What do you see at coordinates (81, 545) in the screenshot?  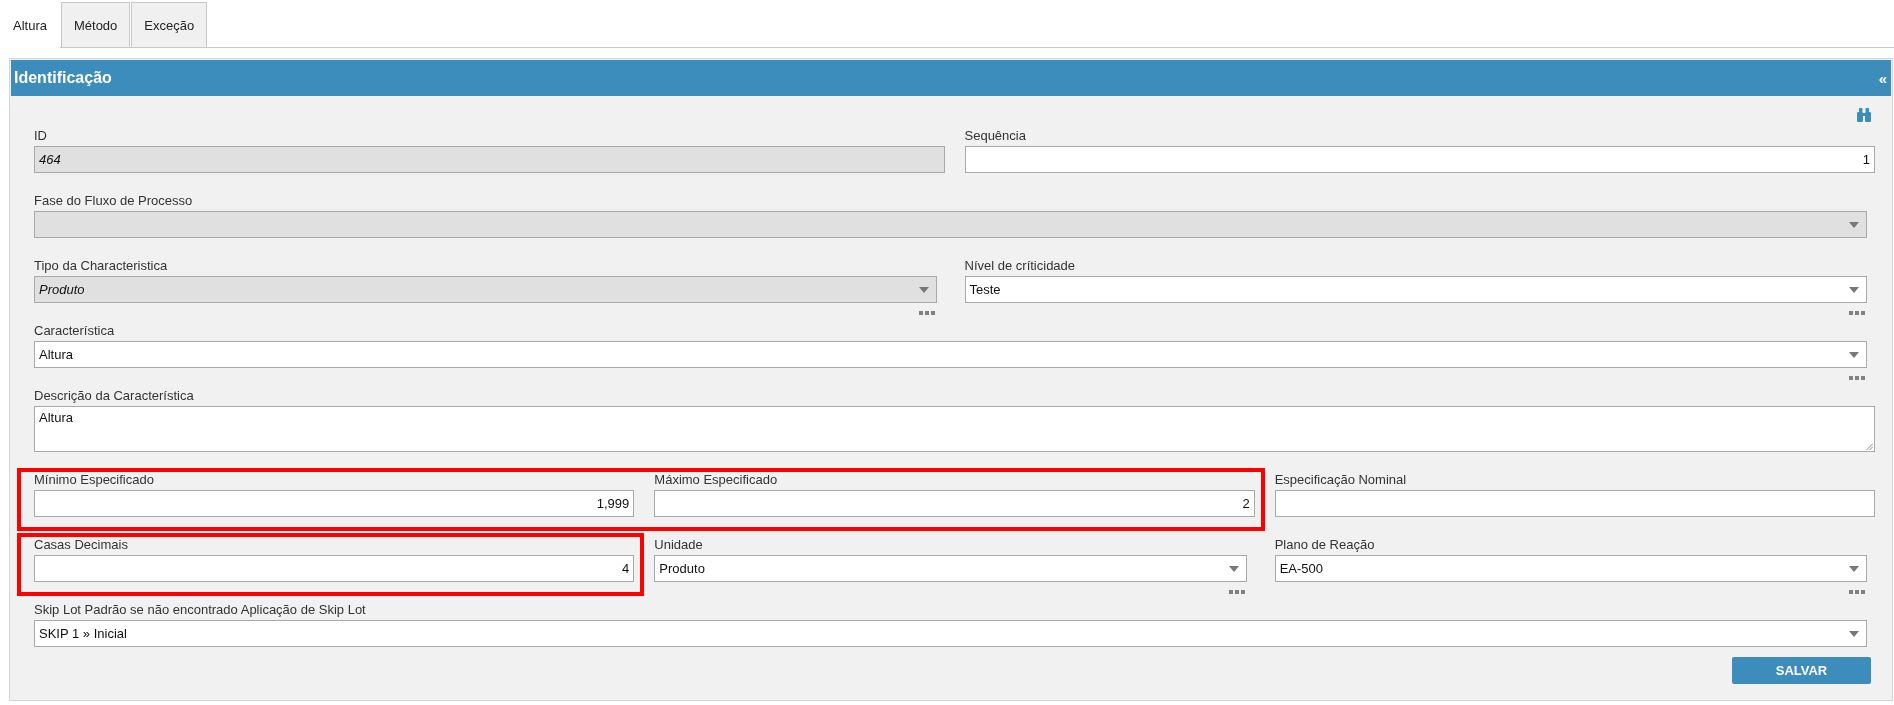 I see `field-label: Casas Decimais` at bounding box center [81, 545].